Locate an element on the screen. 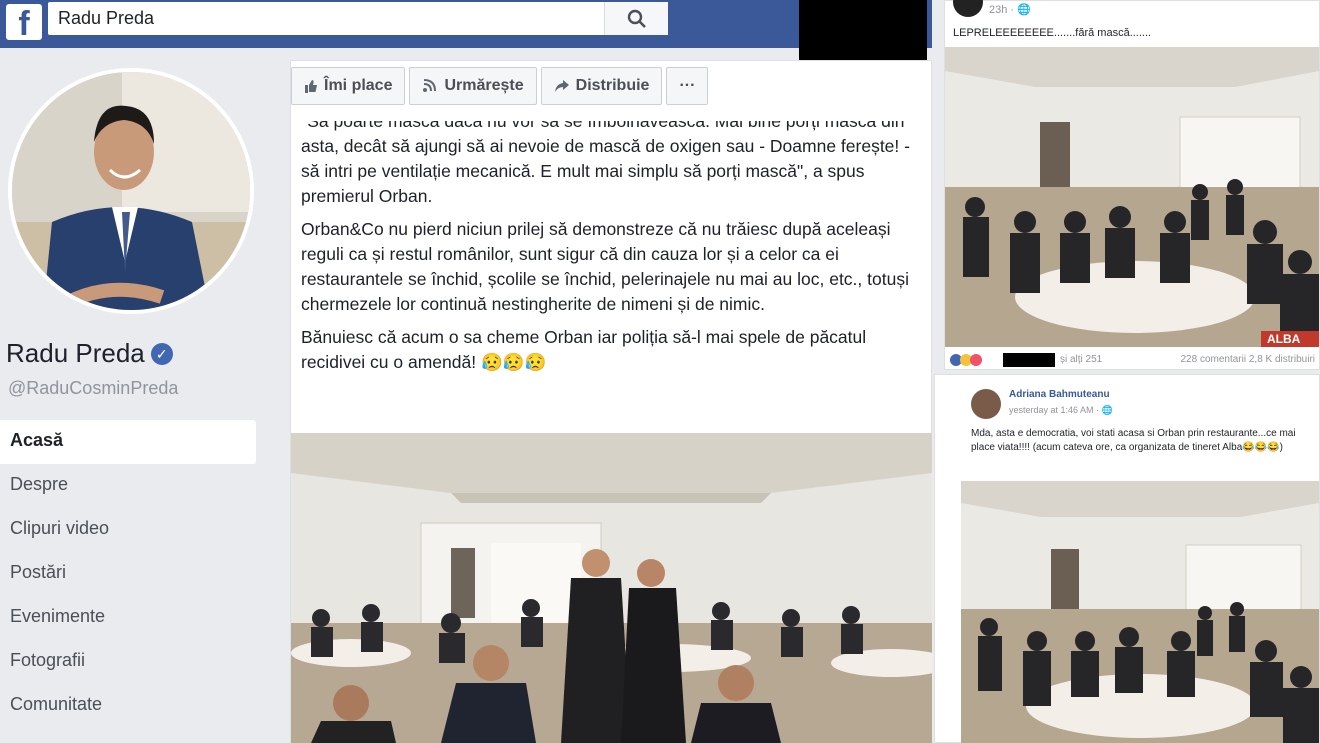 The width and height of the screenshot is (1320, 743). post-photo: ALBA is located at coordinates (1132, 197).